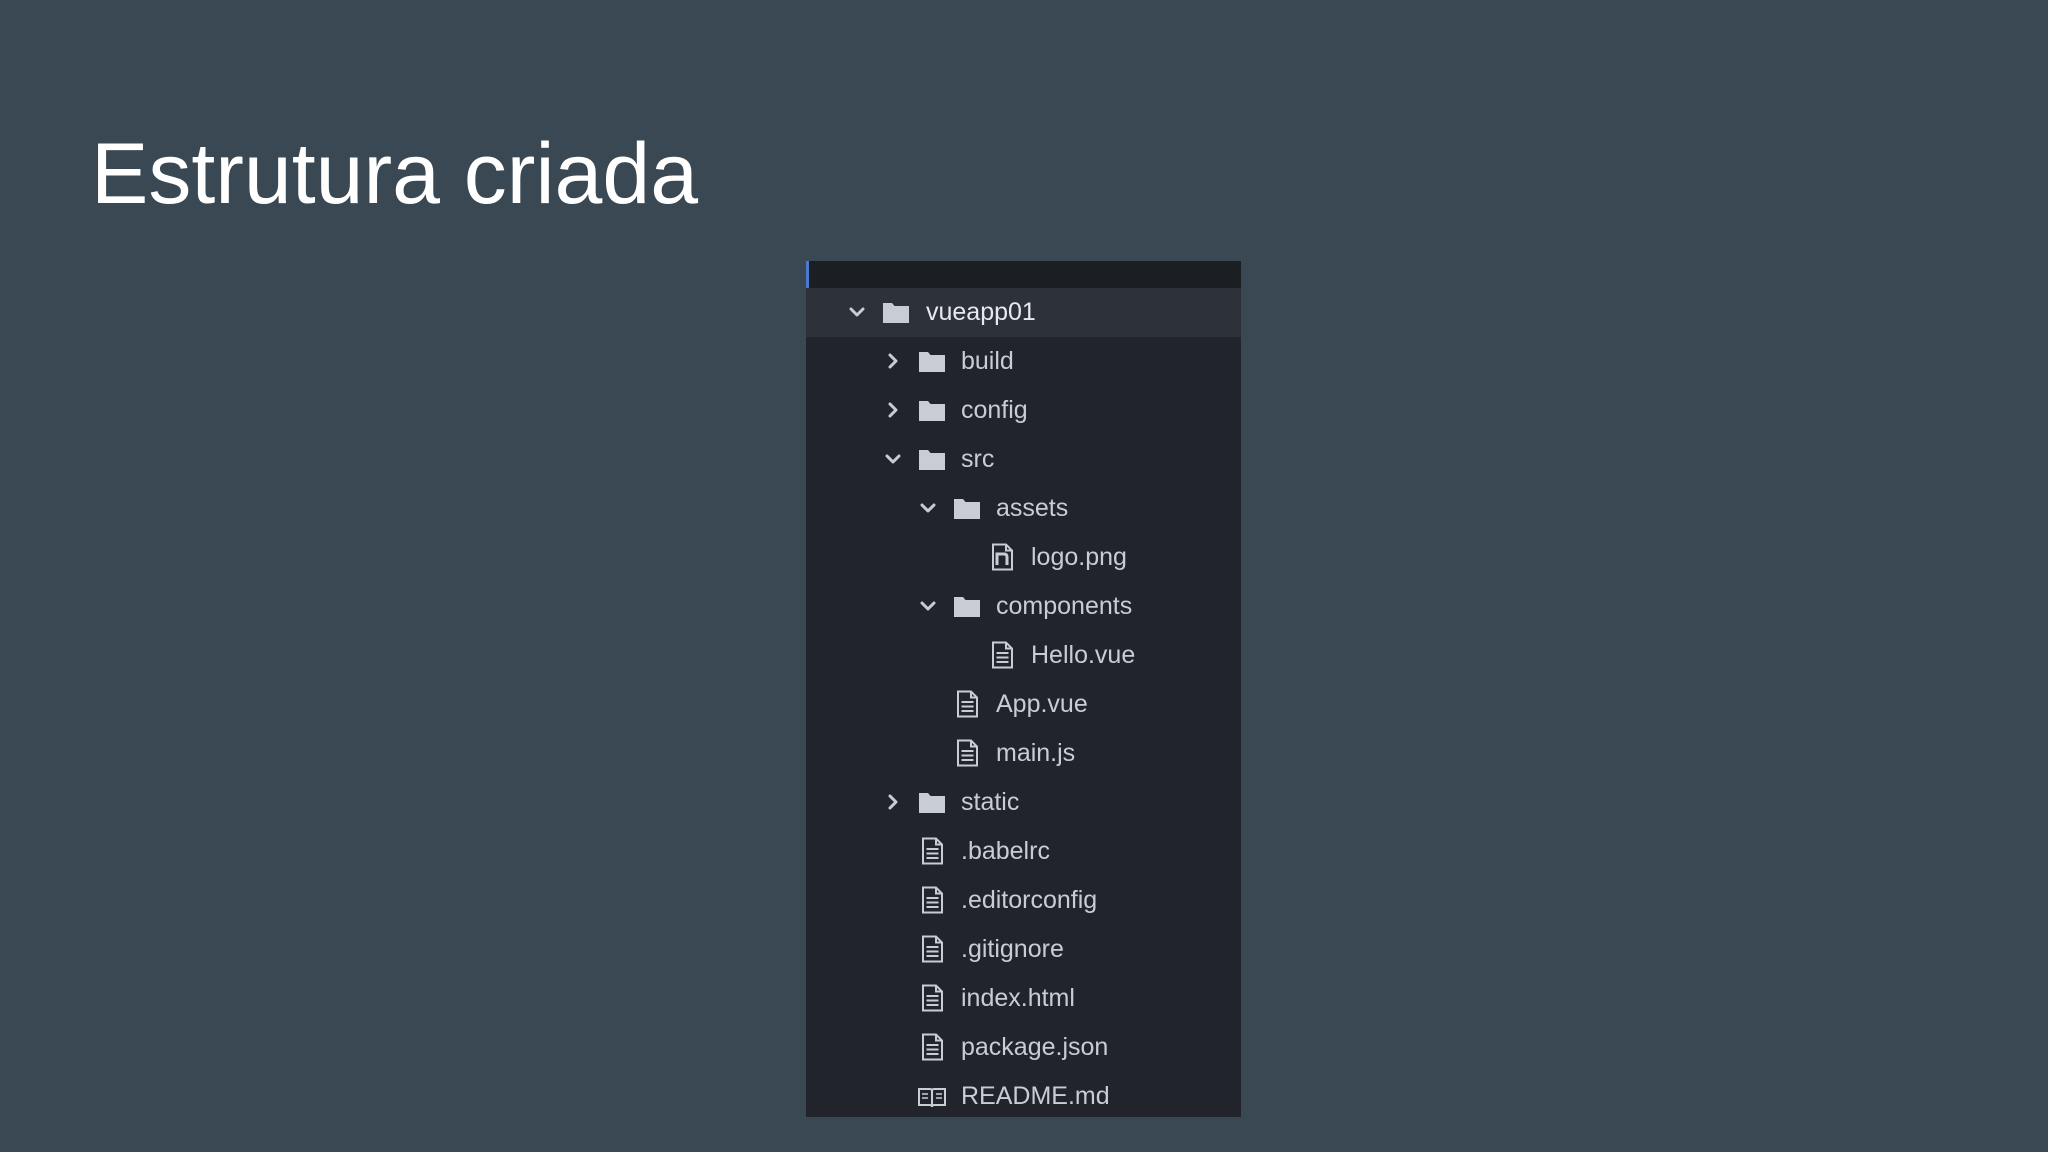  I want to click on tree-item-readme-md: README.md, so click(1023, 1094).